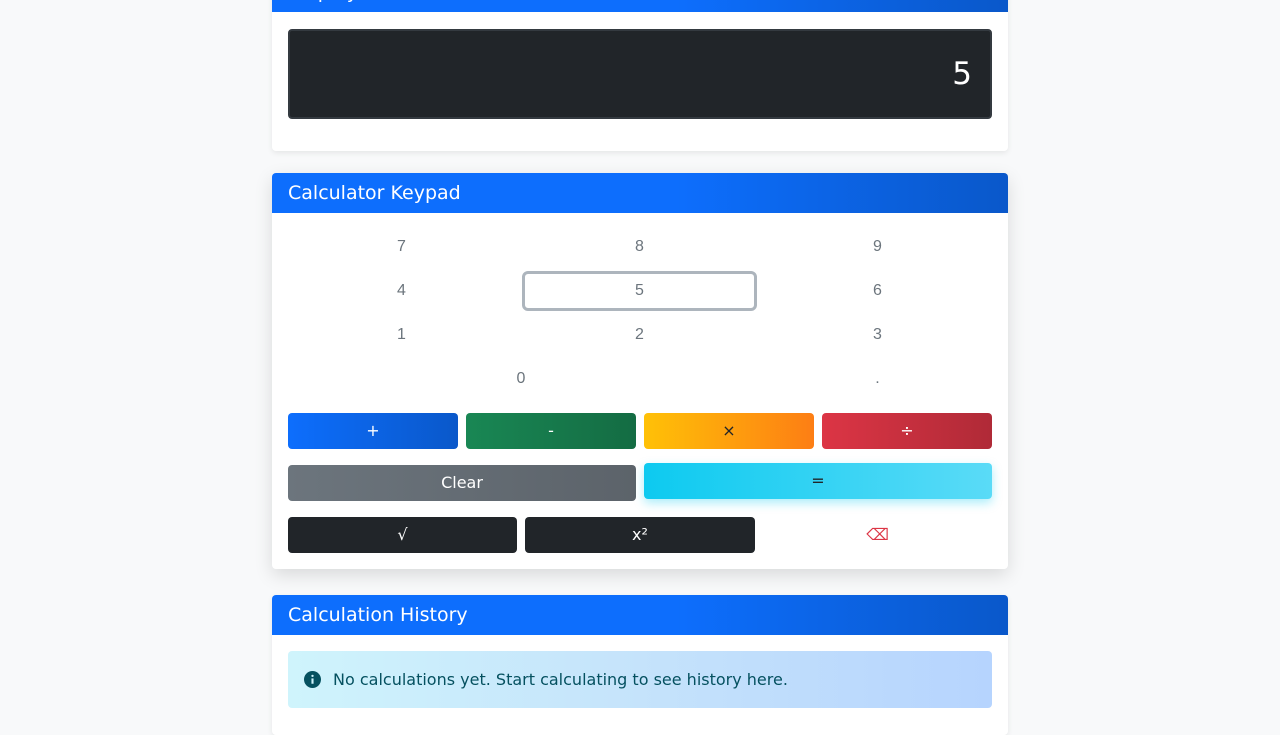  I want to click on key-2: 2, so click(639, 335).